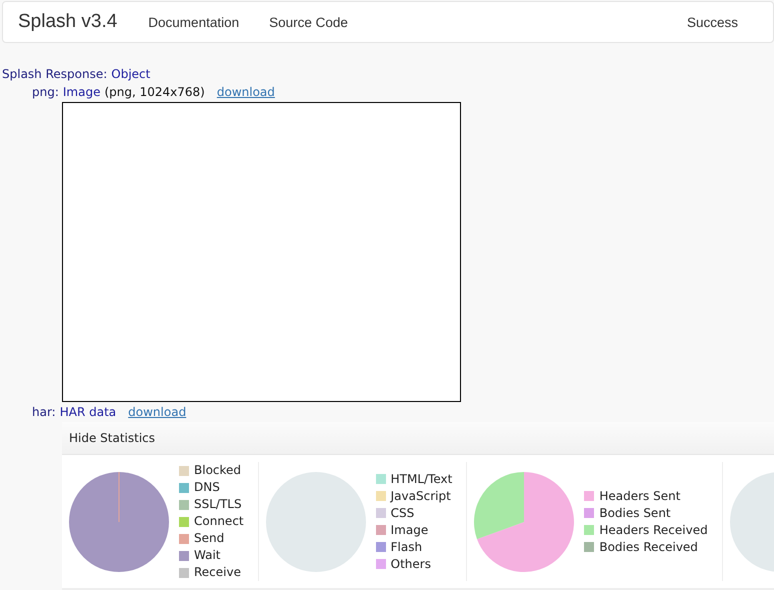 Image resolution: width=774 pixels, height=590 pixels. I want to click on response-type: Object, so click(130, 74).